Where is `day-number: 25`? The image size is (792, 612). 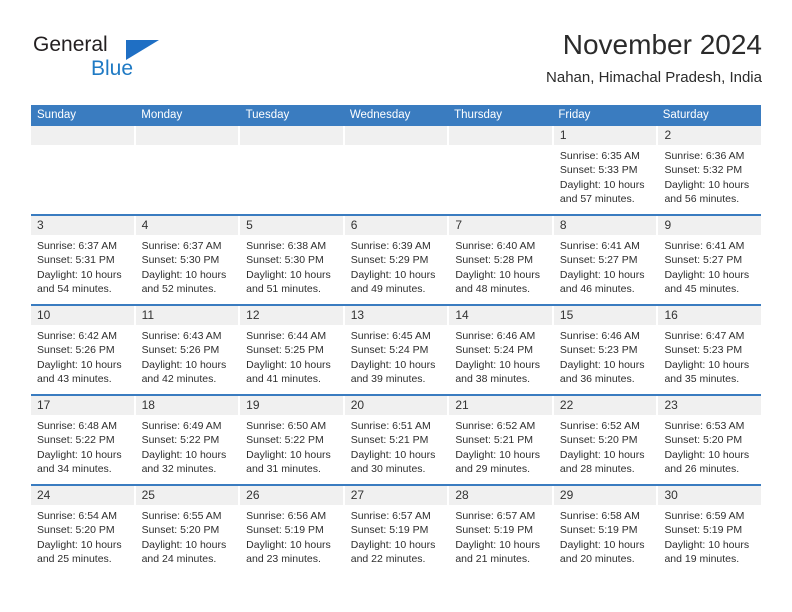
day-number: 25 is located at coordinates (187, 495).